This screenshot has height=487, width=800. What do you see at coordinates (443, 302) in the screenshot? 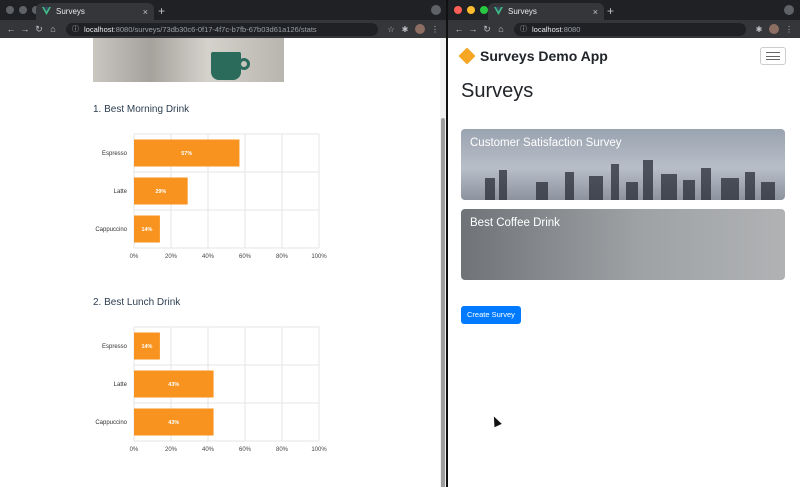
I see `scrollbar-thumb` at bounding box center [443, 302].